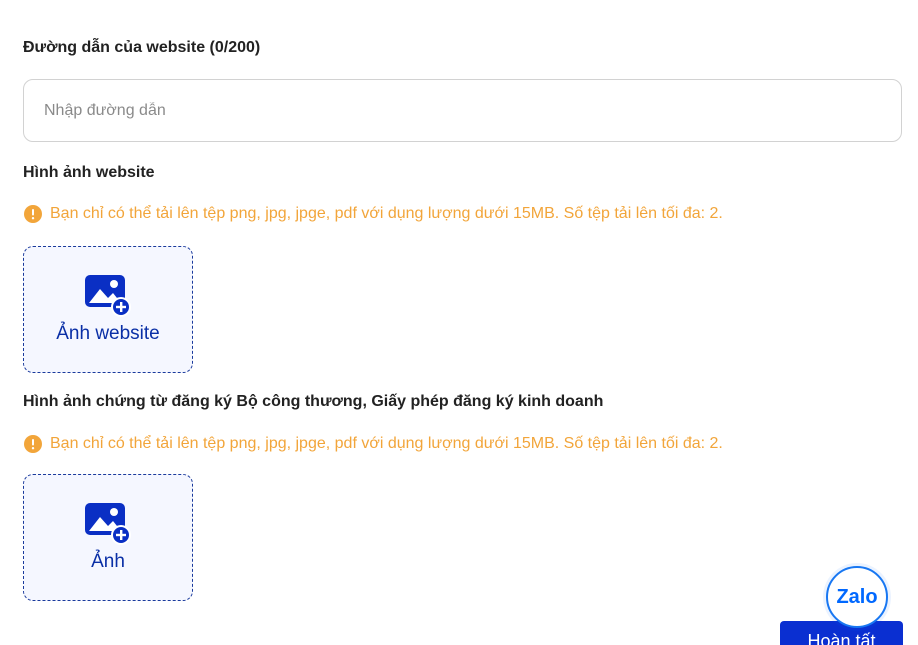 Image resolution: width=918 pixels, height=645 pixels. I want to click on zalo-chat-button: Zalo, so click(857, 597).